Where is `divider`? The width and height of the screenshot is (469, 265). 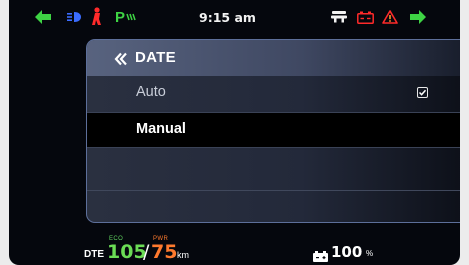
divider is located at coordinates (273, 190).